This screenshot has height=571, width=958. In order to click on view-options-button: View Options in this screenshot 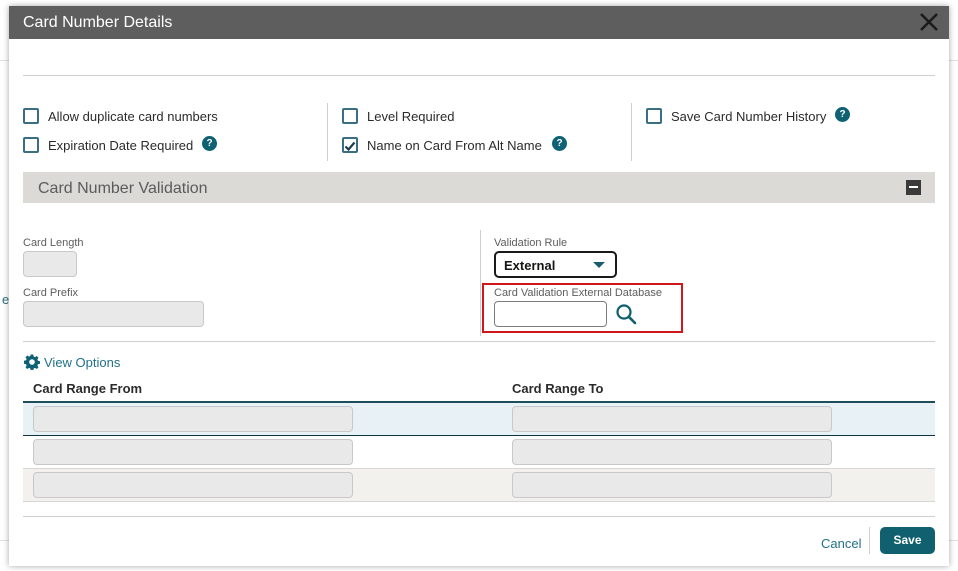, I will do `click(72, 362)`.